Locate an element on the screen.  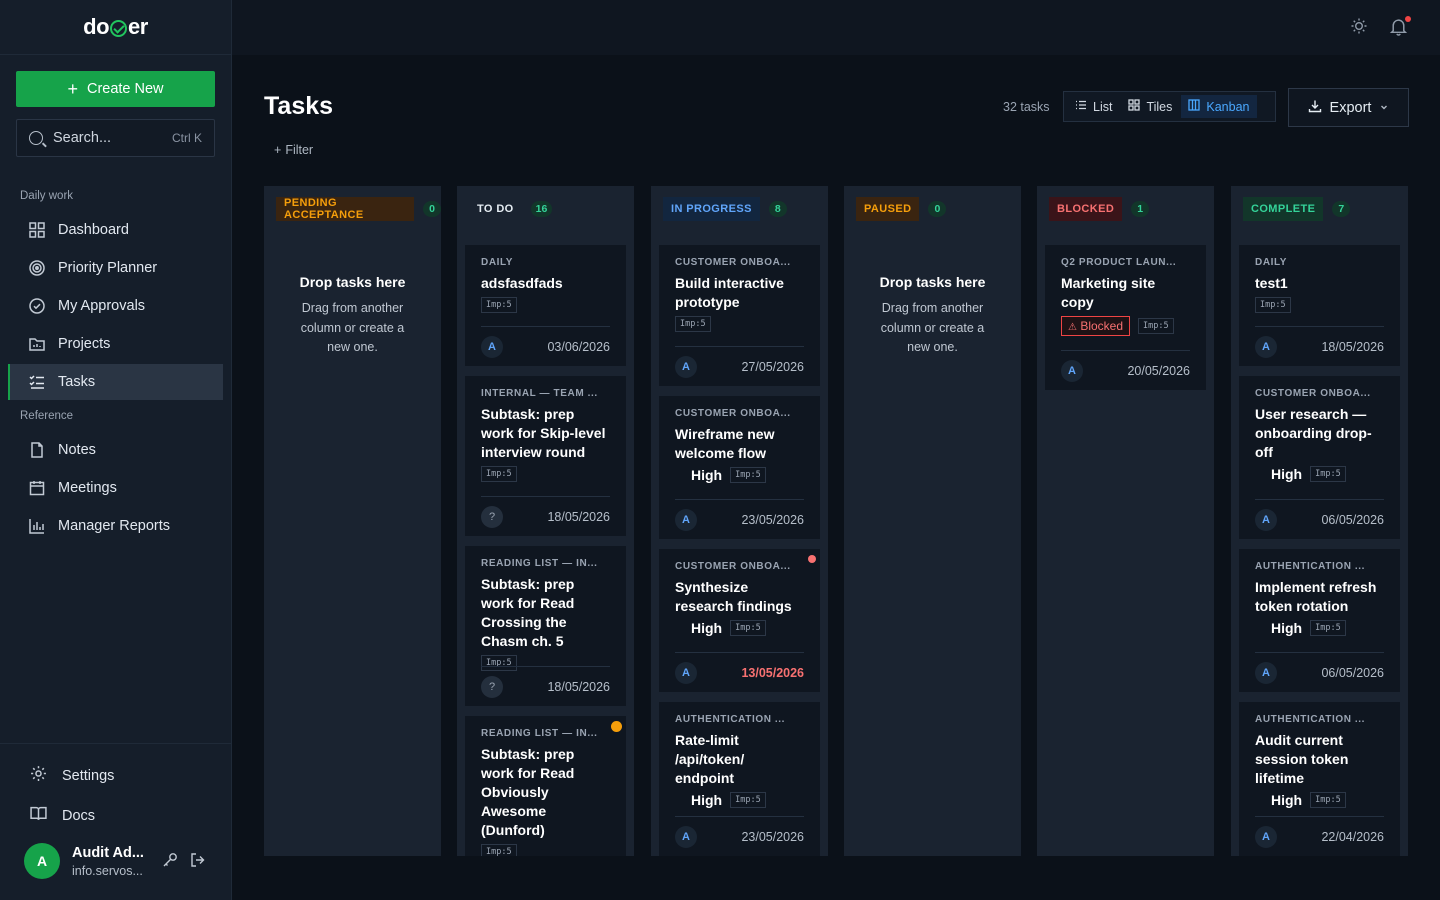
sidebar-item-label: Meetings is located at coordinates (87, 488).